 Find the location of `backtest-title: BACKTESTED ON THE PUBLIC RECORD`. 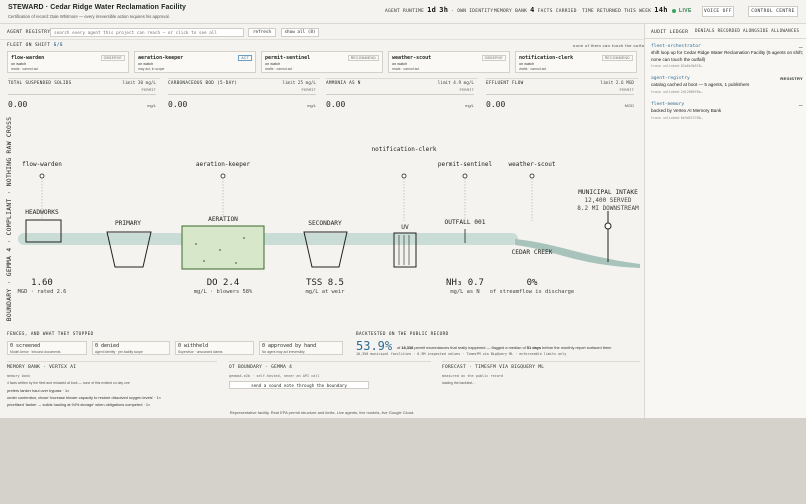

backtest-title: BACKTESTED ON THE PUBLIC RECORD is located at coordinates (402, 334).